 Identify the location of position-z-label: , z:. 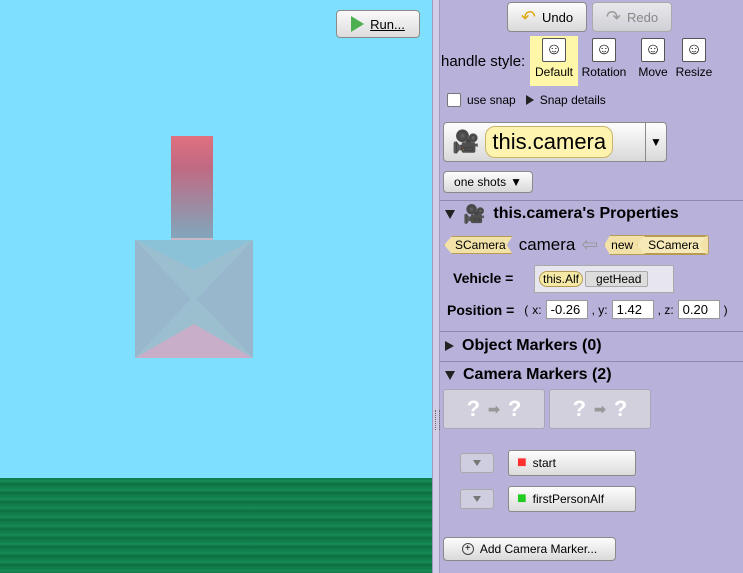
(665, 309).